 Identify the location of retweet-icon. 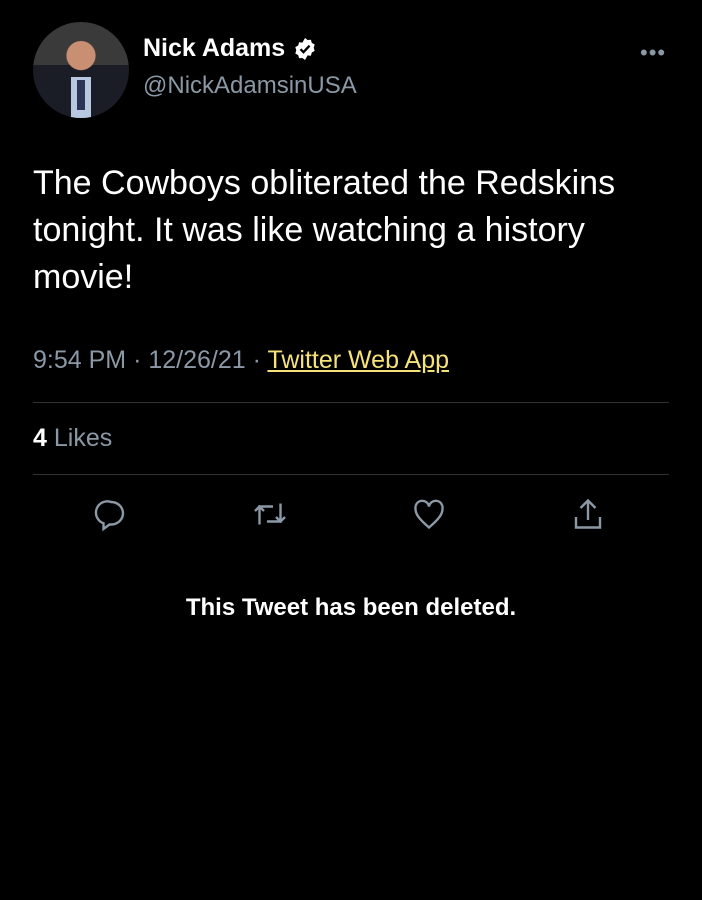
(270, 514).